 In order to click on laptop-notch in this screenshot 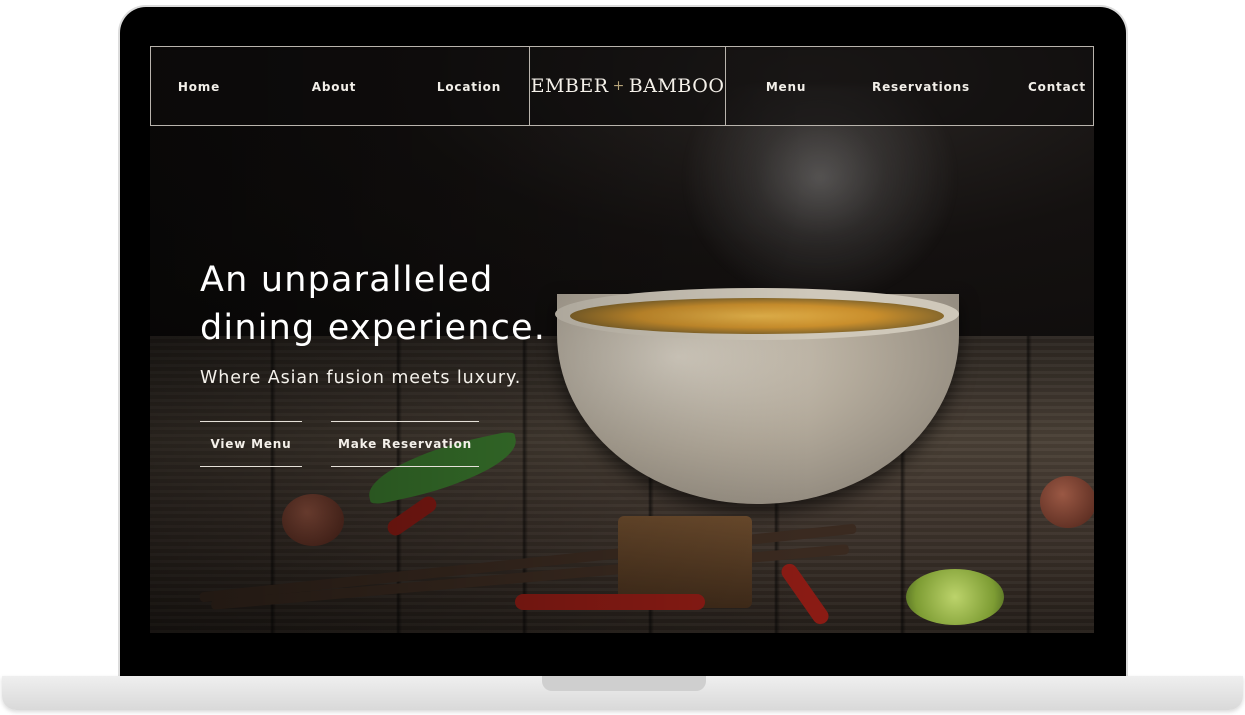, I will do `click(624, 683)`.